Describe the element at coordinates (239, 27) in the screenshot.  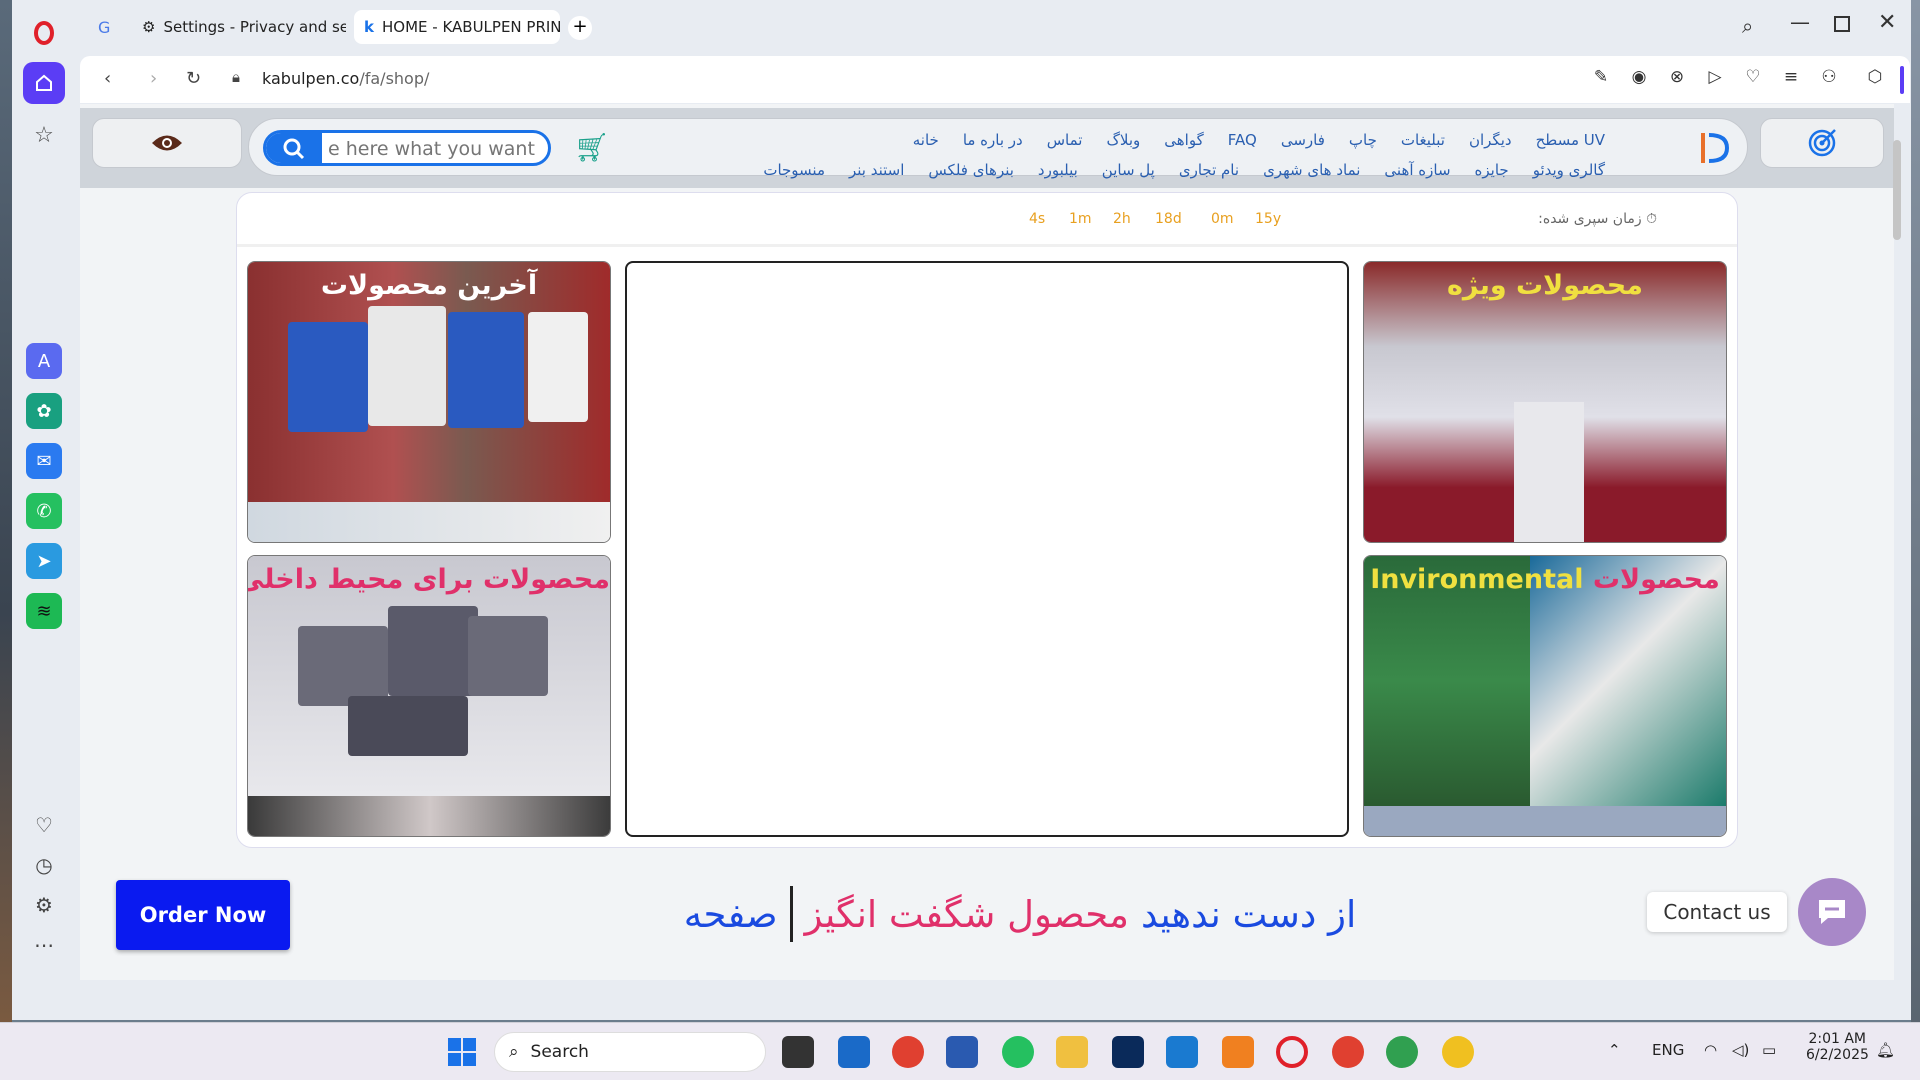
I see `tab-settings: ⚙ Settings - Privacy and security` at that location.